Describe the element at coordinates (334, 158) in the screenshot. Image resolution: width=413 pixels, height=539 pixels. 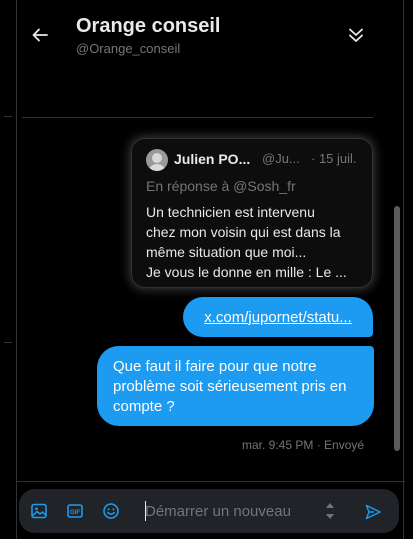
I see `quoted-date: · 15 juil.` at that location.